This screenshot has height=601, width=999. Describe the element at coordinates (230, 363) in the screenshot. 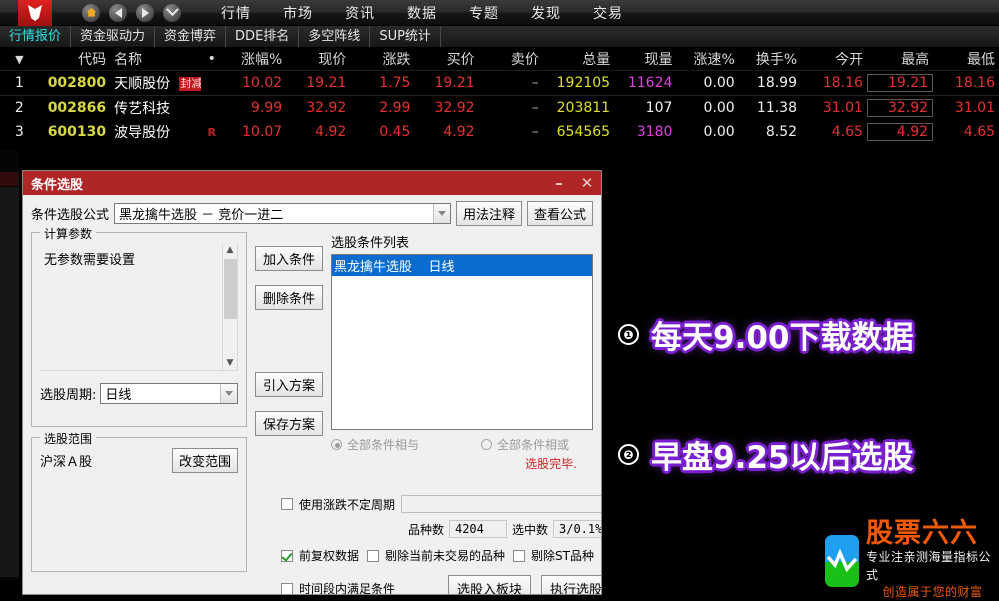

I see `scroll-down-icon: ▼` at that location.